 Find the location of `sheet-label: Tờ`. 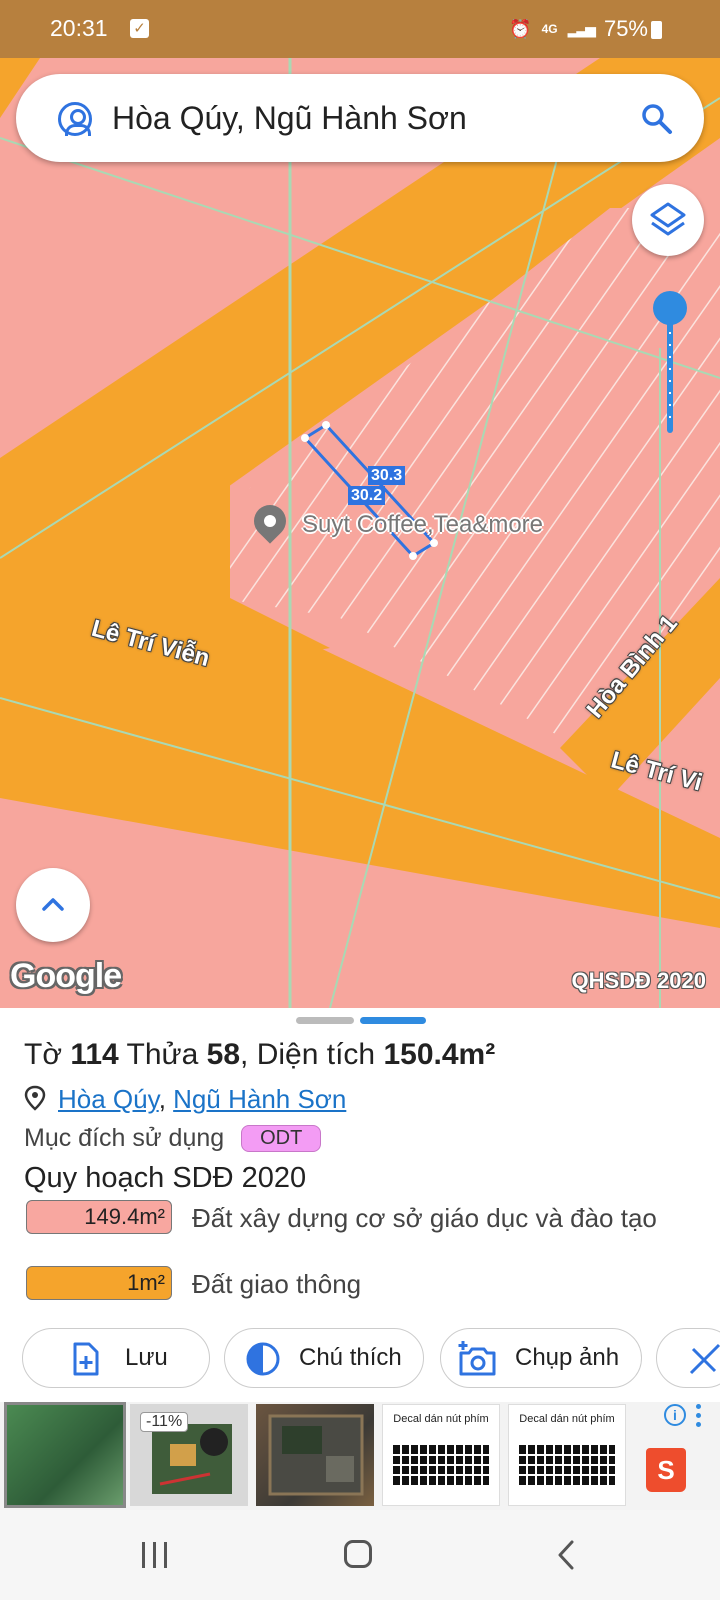

sheet-label: Tờ is located at coordinates (43, 1054).